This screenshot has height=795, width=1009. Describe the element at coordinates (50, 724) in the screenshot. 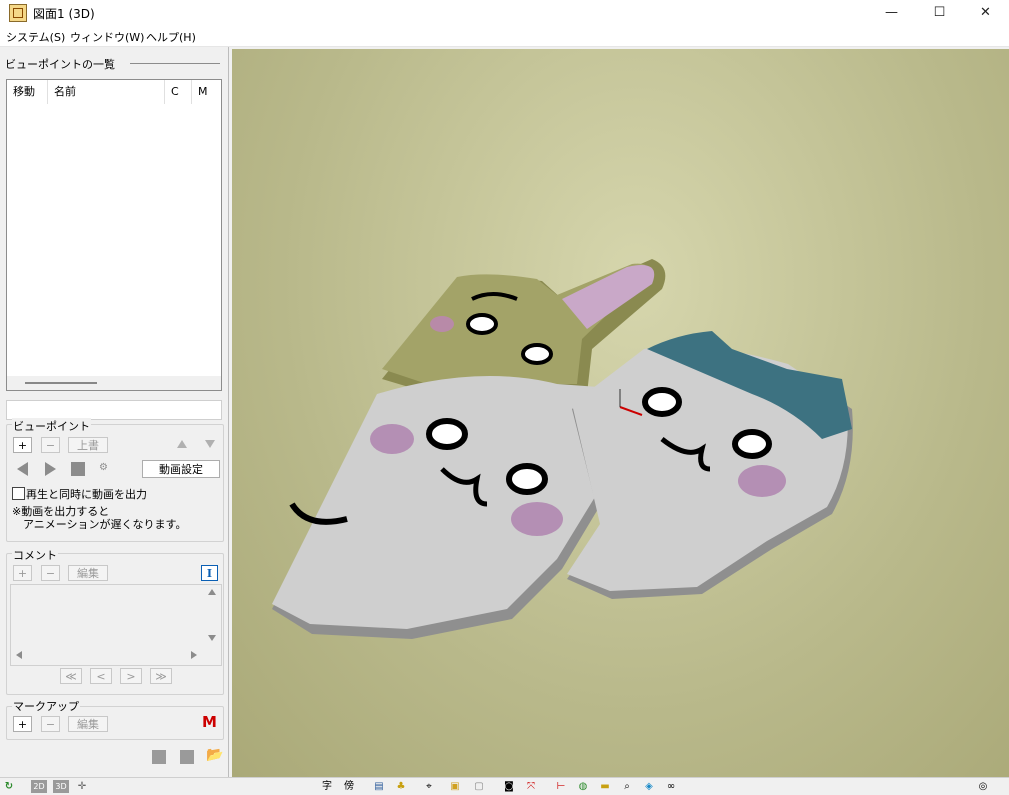

I see `remove-markup-button: −` at that location.